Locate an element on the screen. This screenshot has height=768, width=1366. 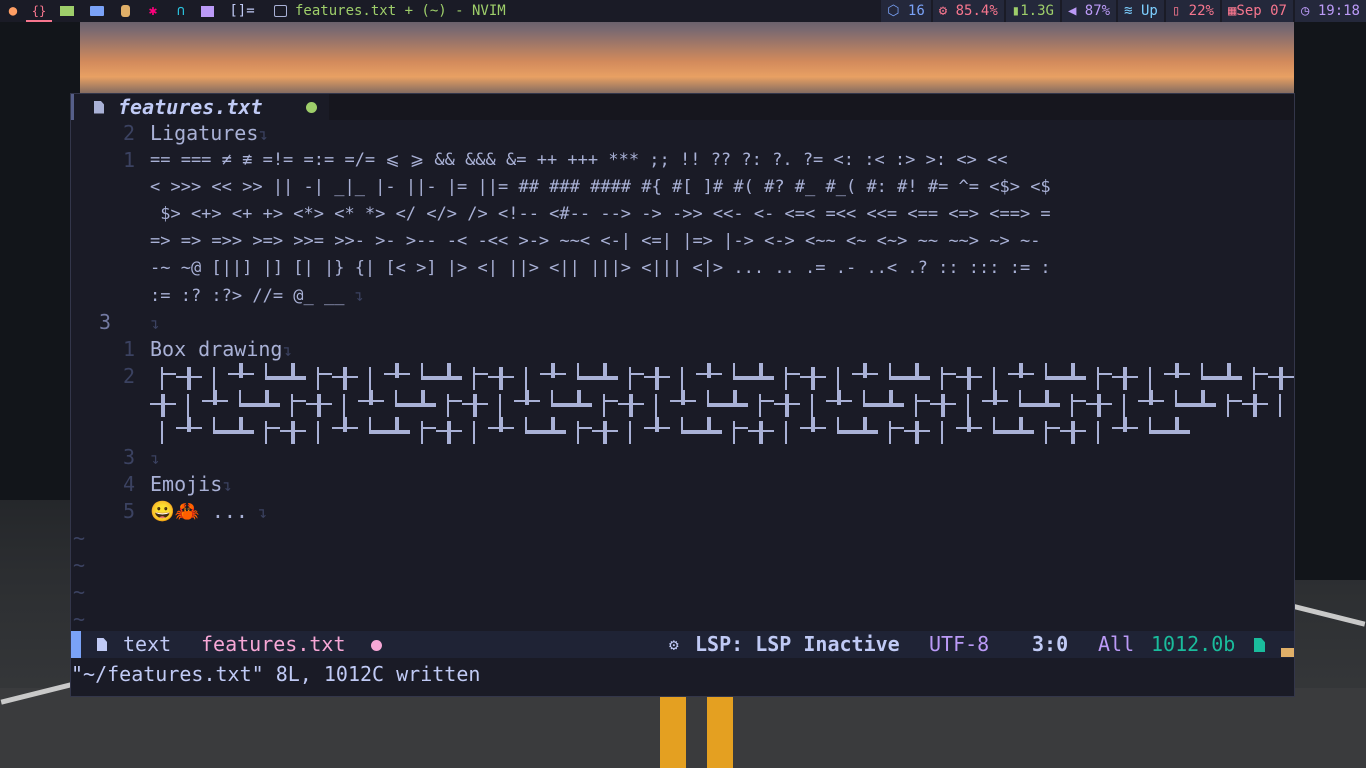
line-content: := :? :?> //= @_ __ is located at coordinates (247, 296).